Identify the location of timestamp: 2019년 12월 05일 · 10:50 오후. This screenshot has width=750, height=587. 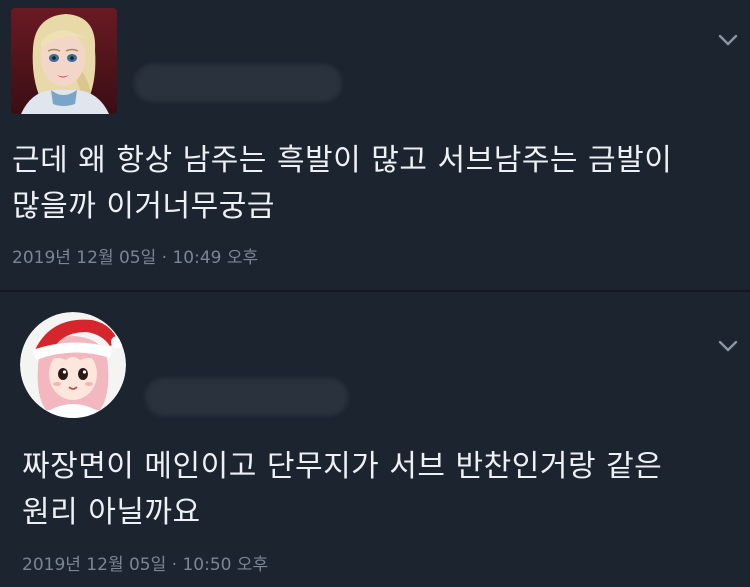
(145, 562).